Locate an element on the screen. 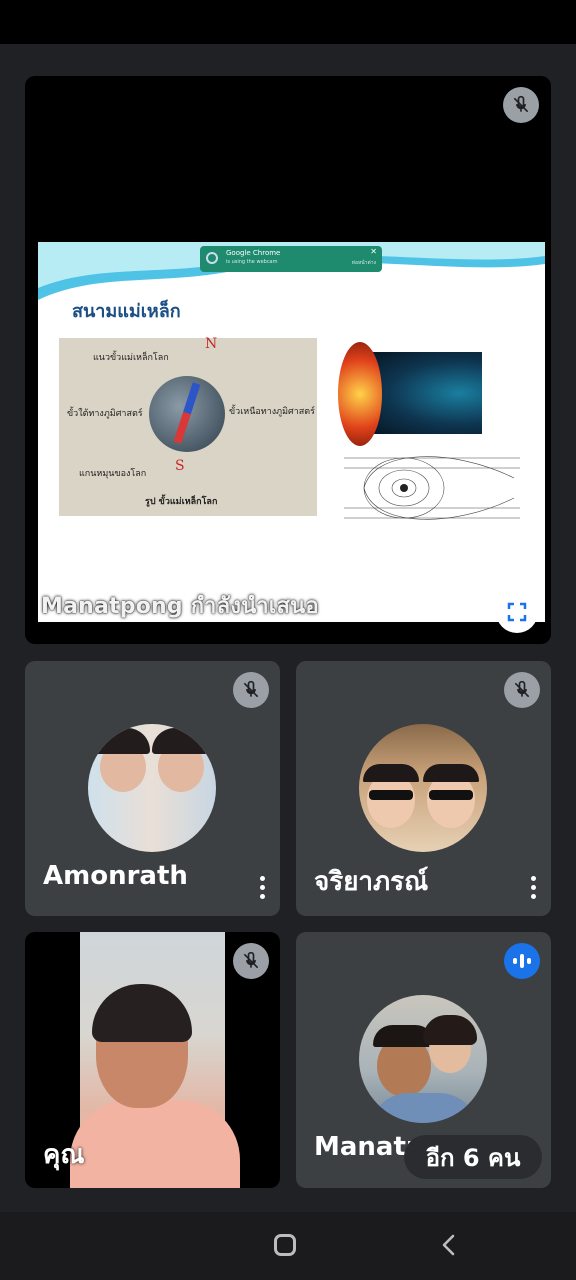 Image resolution: width=576 pixels, height=1280 pixels. n-mark: N is located at coordinates (211, 344).